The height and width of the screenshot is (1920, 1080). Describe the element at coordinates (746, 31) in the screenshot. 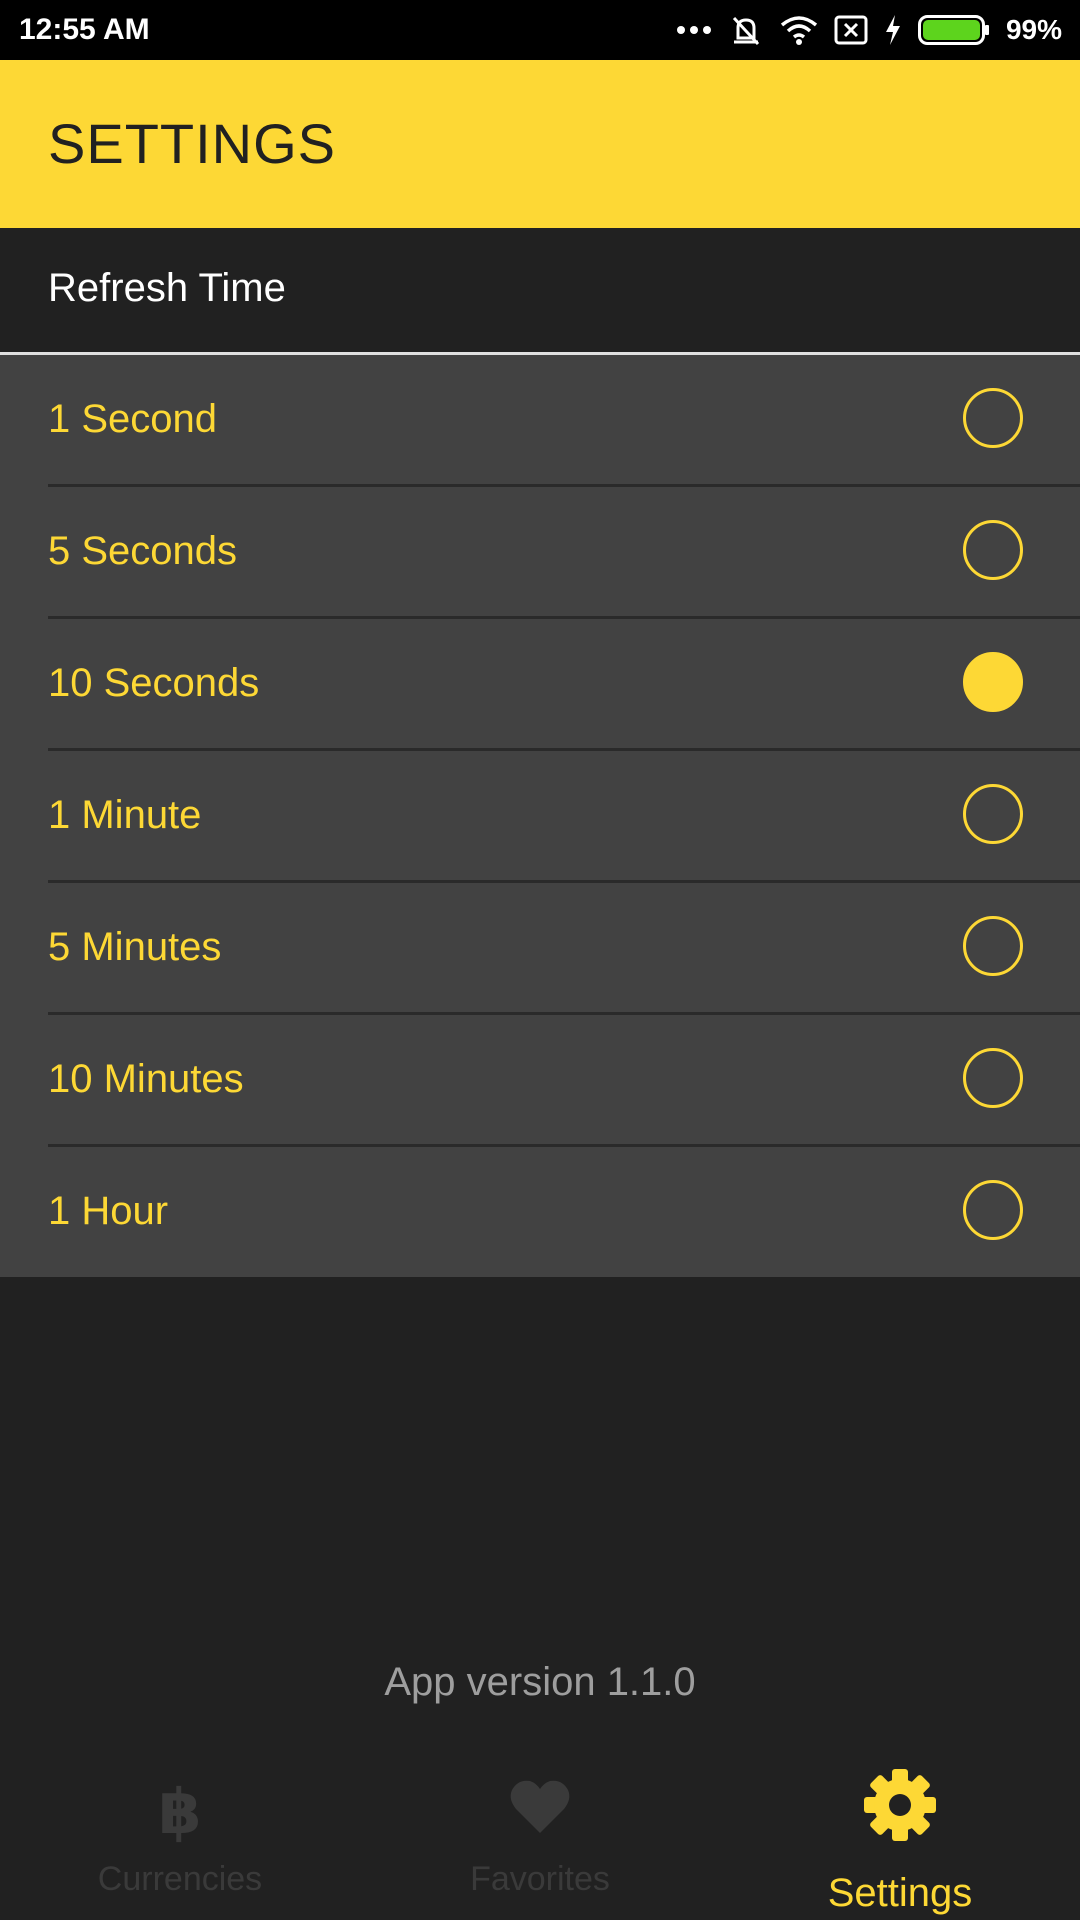

I see `vibrate-off-icon` at that location.